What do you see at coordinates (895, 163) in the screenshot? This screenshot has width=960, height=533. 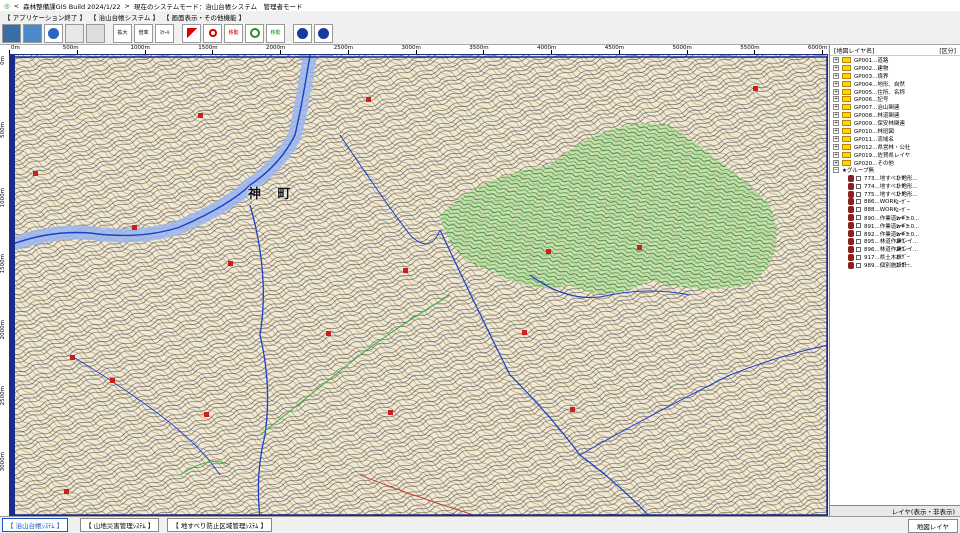 I see `layer-group-item: + GP020...その他` at bounding box center [895, 163].